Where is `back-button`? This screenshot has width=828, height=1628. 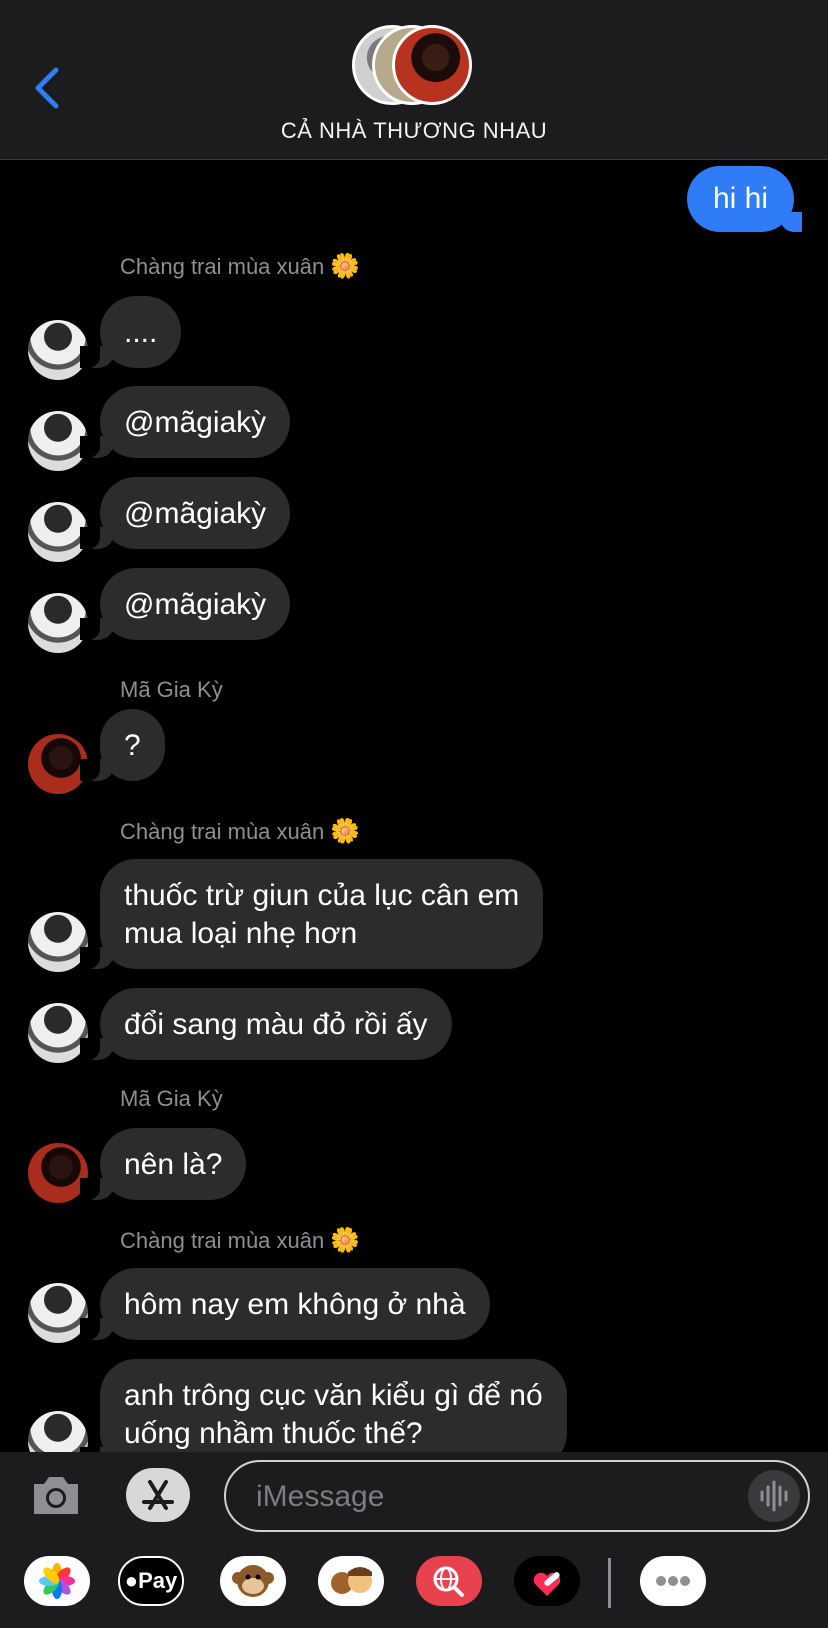
back-button is located at coordinates (50, 88).